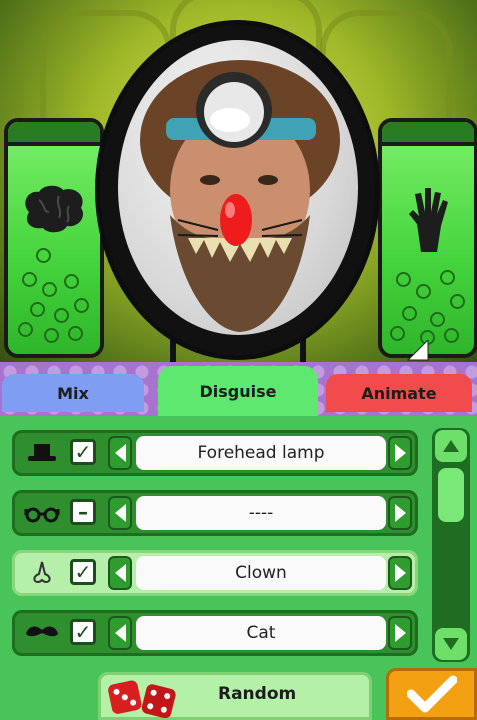  Describe the element at coordinates (54, 212) in the screenshot. I see `brain-icon` at that location.